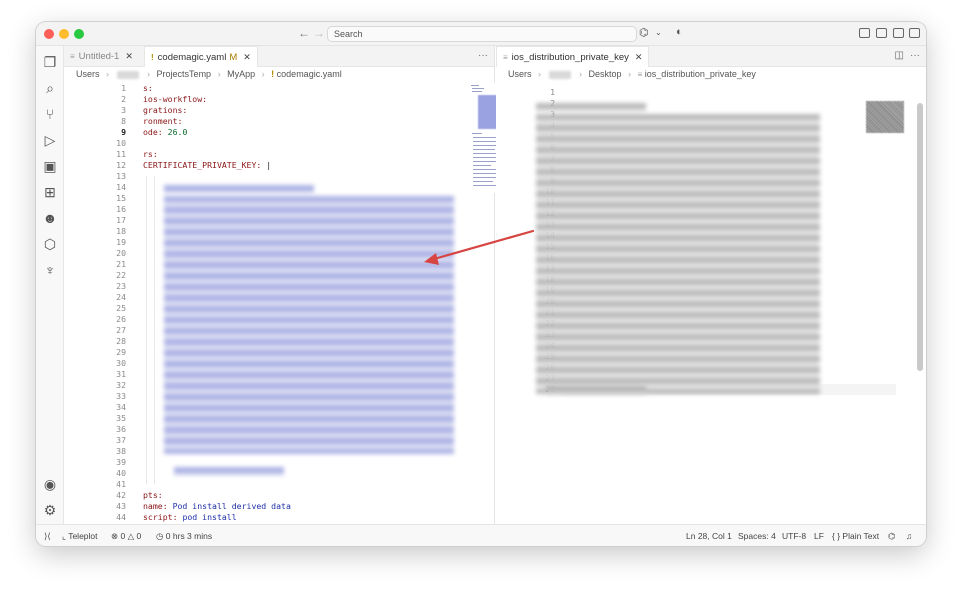 Image resolution: width=960 pixels, height=590 pixels. I want to click on toggle-secondary-sidebar-icon, so click(914, 33).